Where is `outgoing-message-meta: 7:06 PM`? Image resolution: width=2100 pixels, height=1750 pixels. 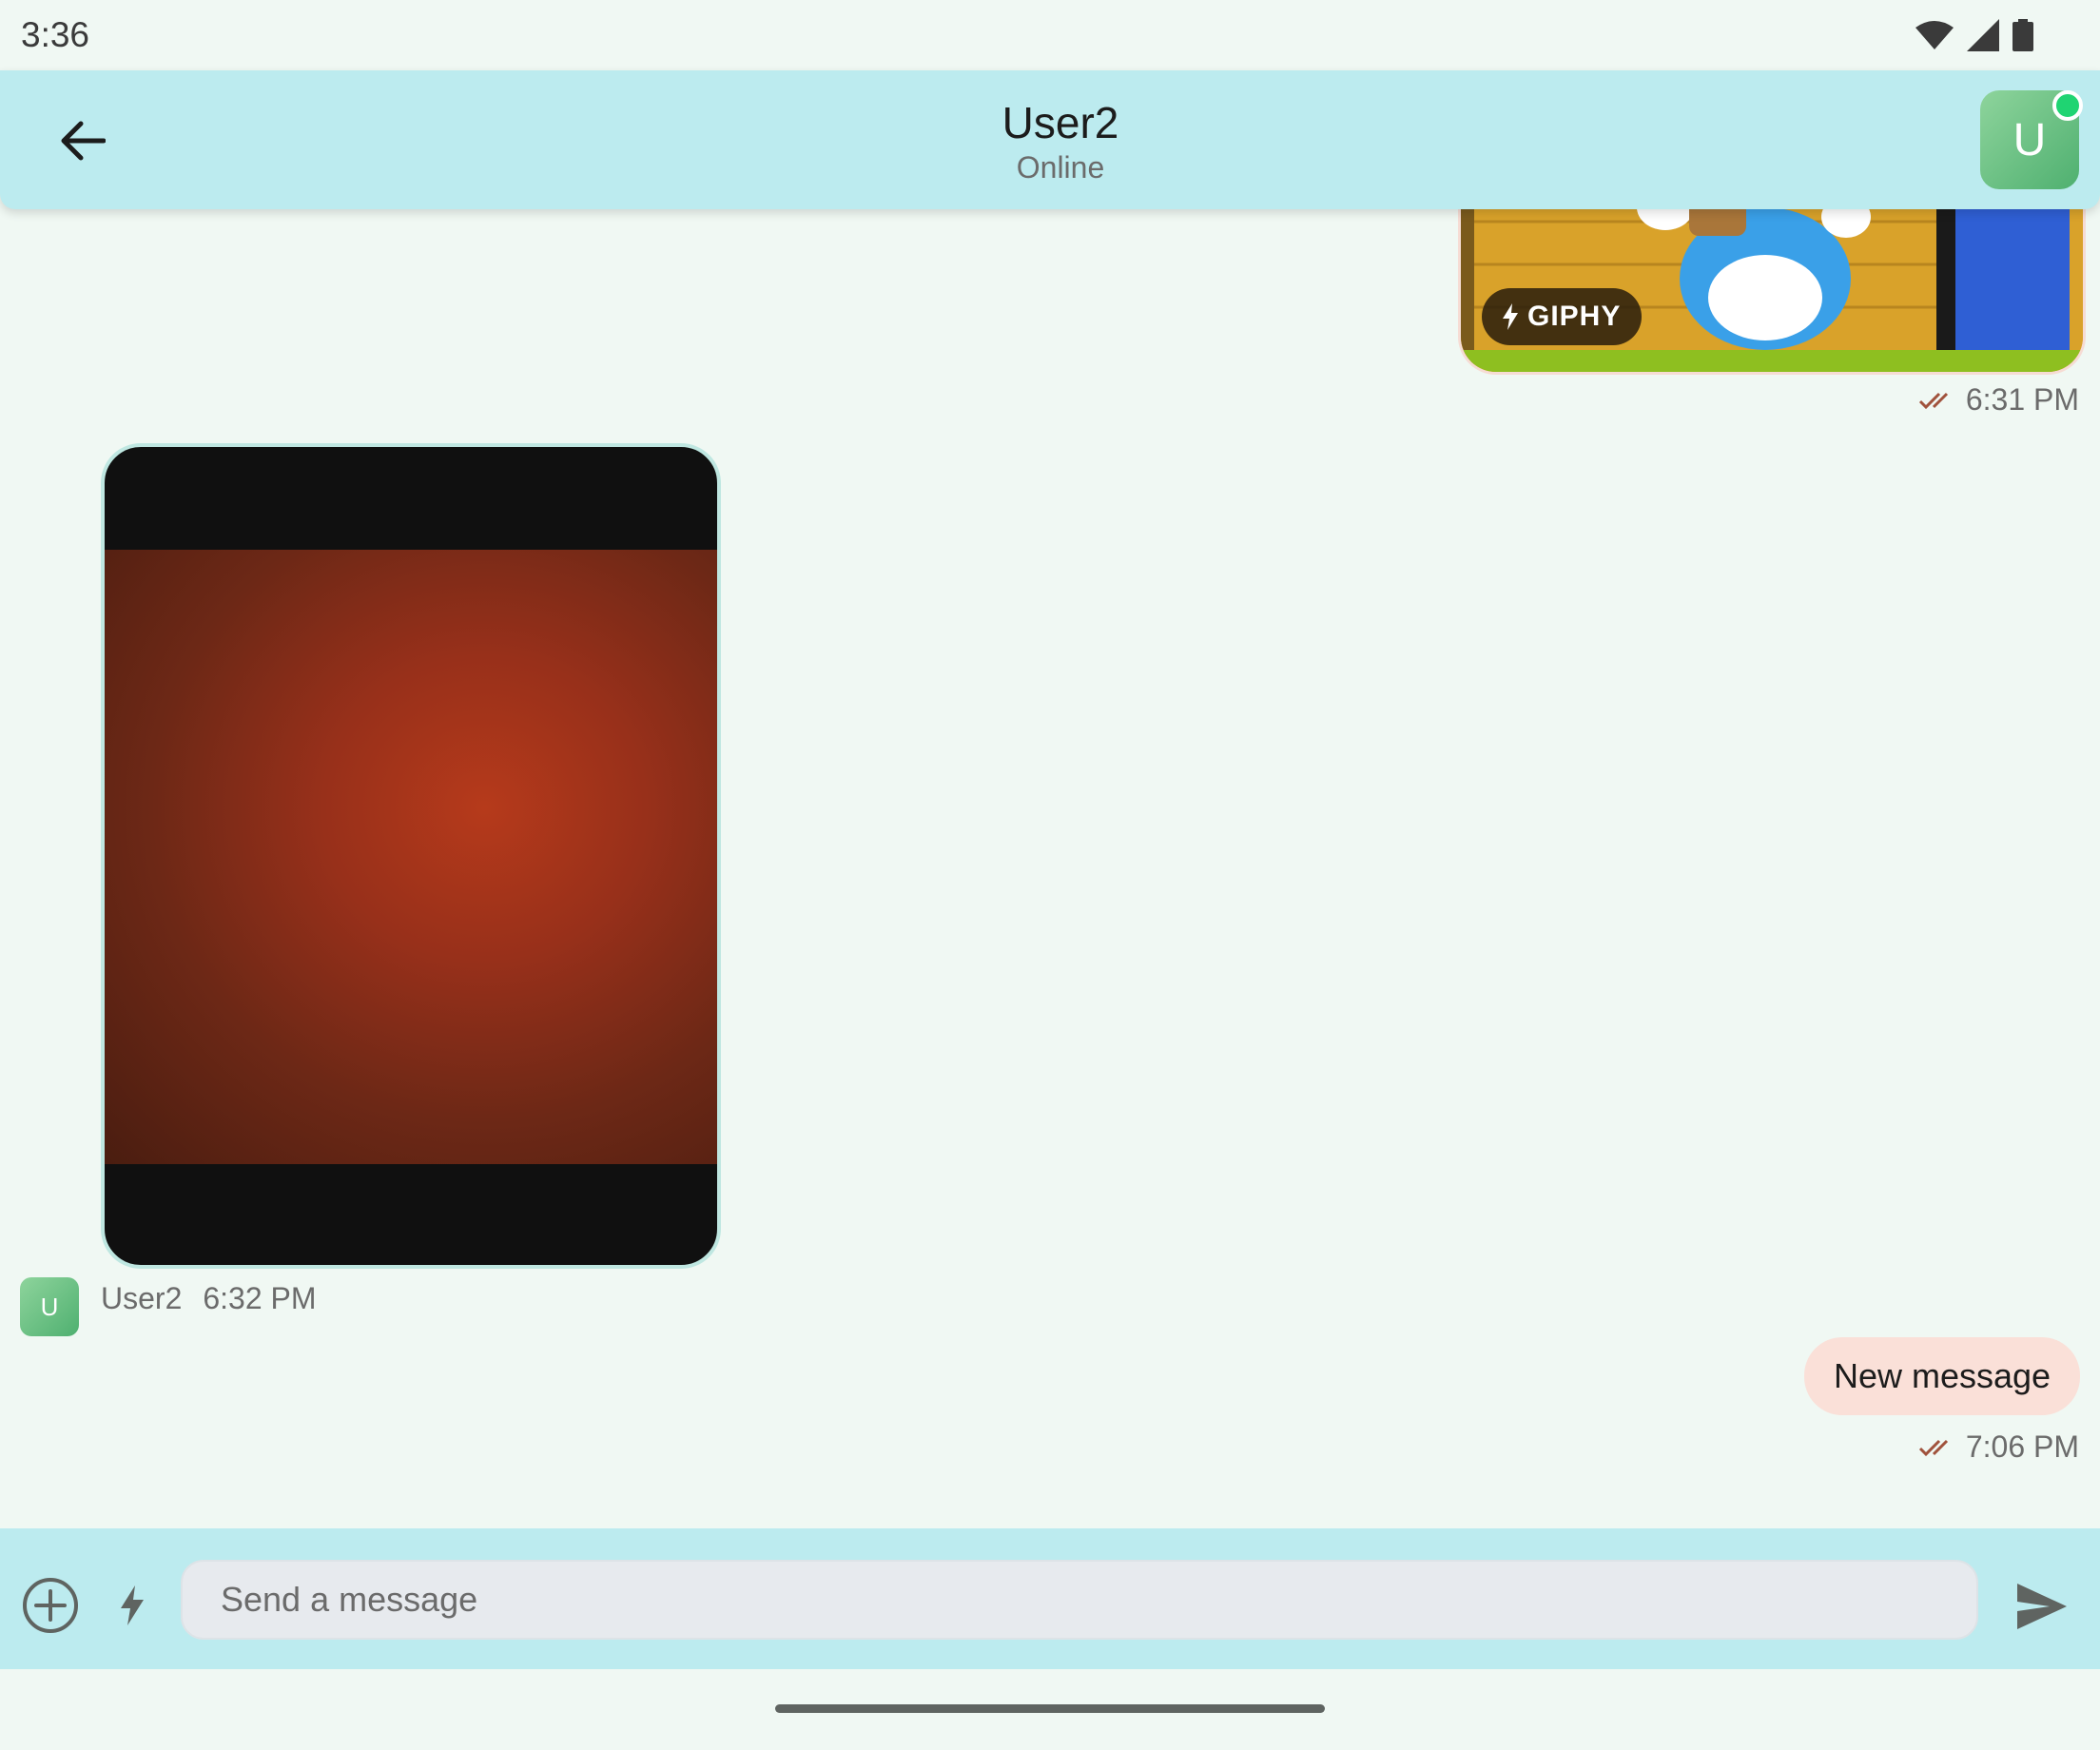 outgoing-message-meta: 7:06 PM is located at coordinates (1998, 1447).